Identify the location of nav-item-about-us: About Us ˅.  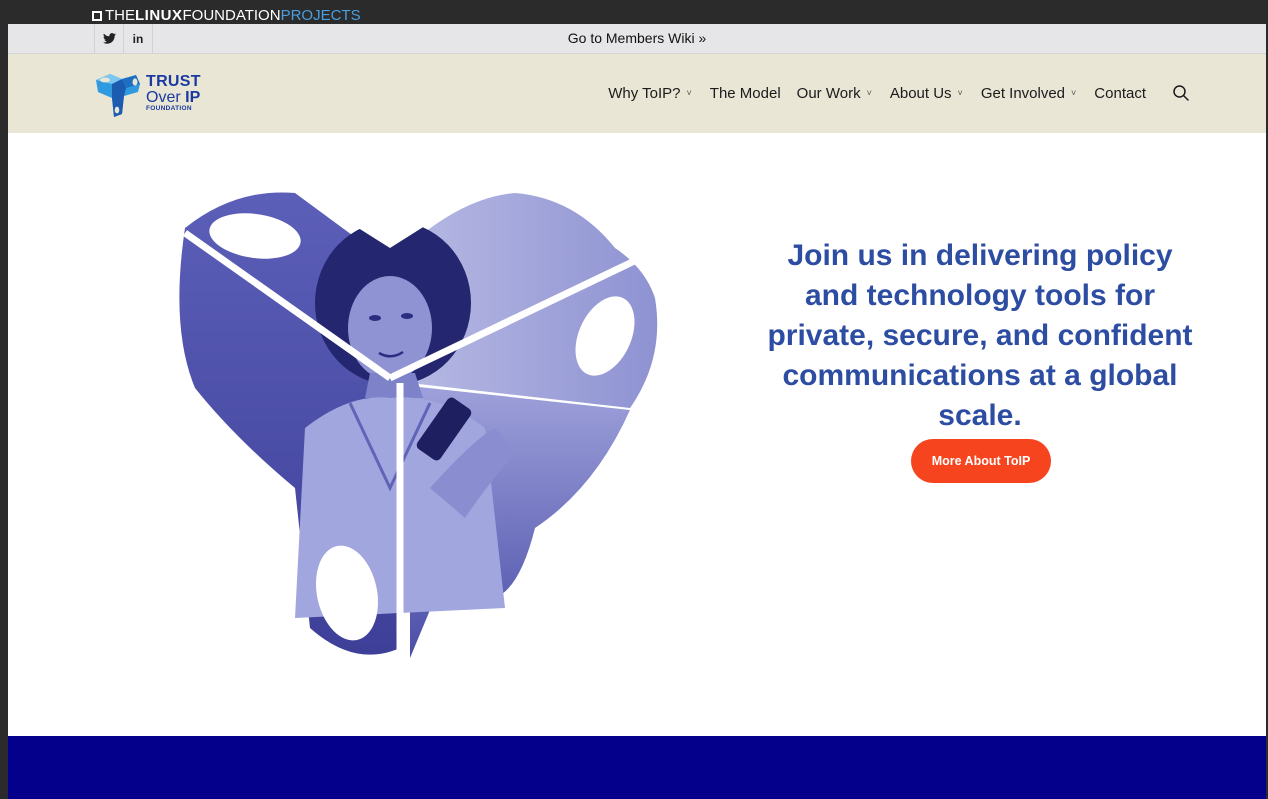
(926, 93).